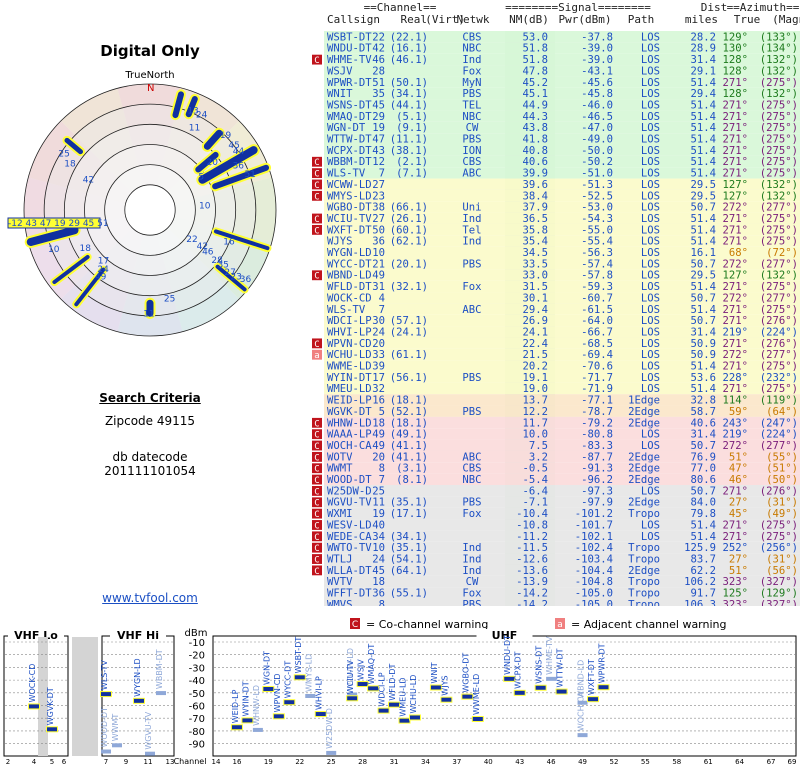 The image size is (800, 768). I want to click on virtual-channel-cell: (16.1), so click(409, 49).